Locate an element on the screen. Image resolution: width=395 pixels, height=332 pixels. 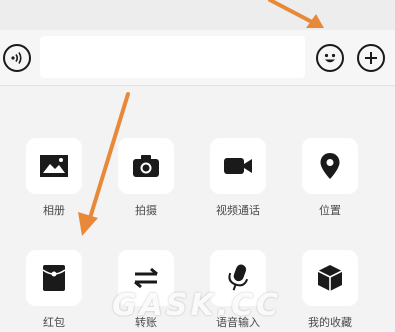
photo-icon is located at coordinates (54, 166).